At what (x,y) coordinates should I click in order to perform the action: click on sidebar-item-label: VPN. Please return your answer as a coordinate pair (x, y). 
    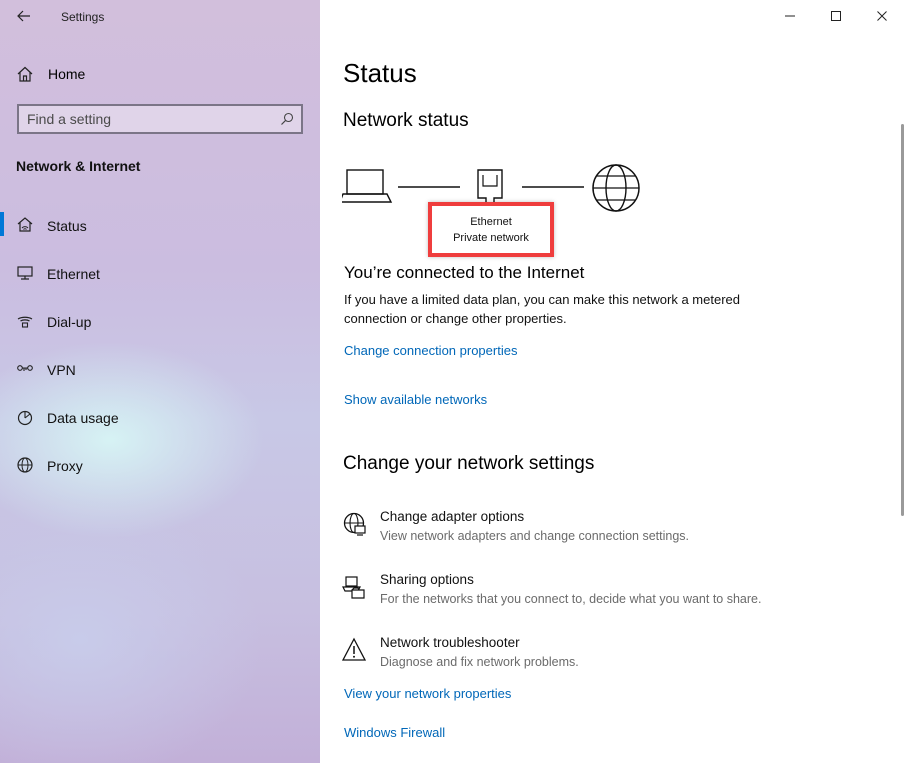
    Looking at the image, I should click on (61, 370).